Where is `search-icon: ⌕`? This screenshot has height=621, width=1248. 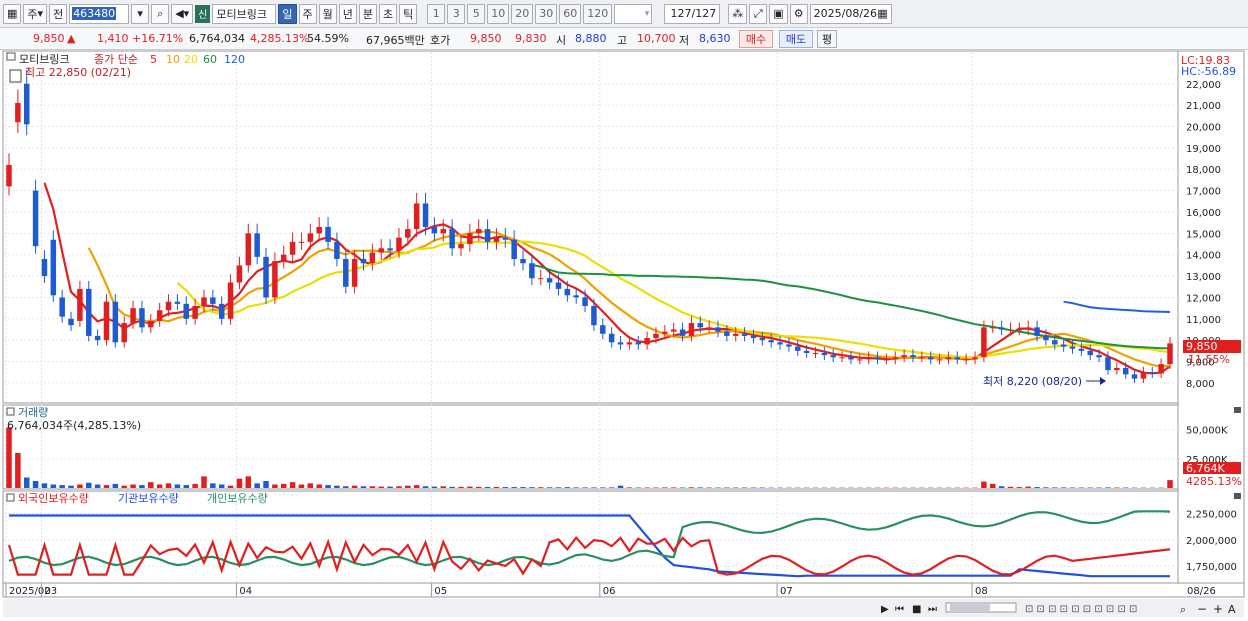
search-icon: ⌕ is located at coordinates (160, 13).